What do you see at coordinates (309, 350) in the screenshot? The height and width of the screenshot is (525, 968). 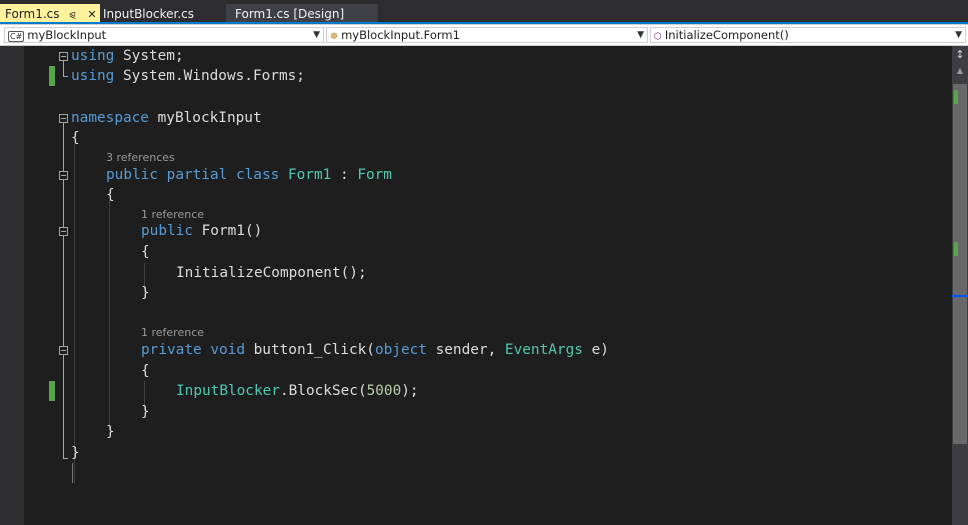 I see `code-text: button1_Click(` at bounding box center [309, 350].